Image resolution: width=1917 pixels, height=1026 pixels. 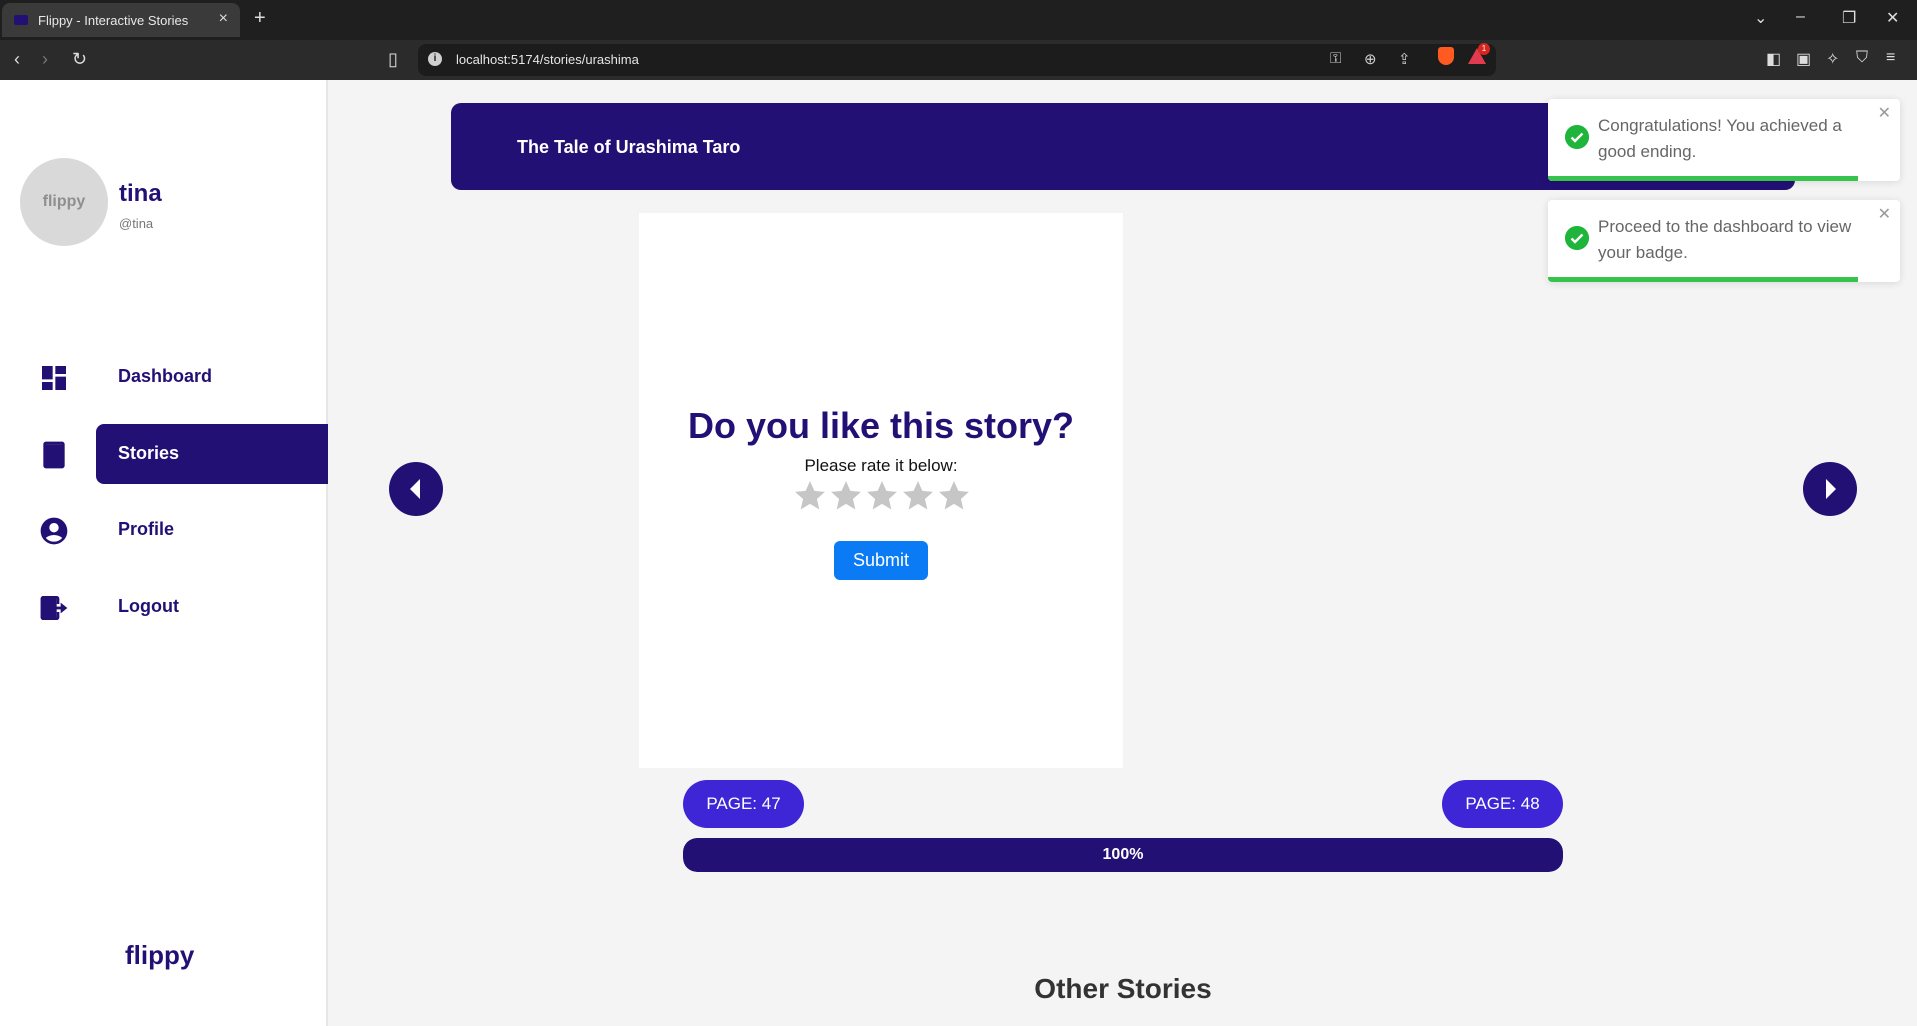 I want to click on zoom-icon: ⊕, so click(x=1370, y=59).